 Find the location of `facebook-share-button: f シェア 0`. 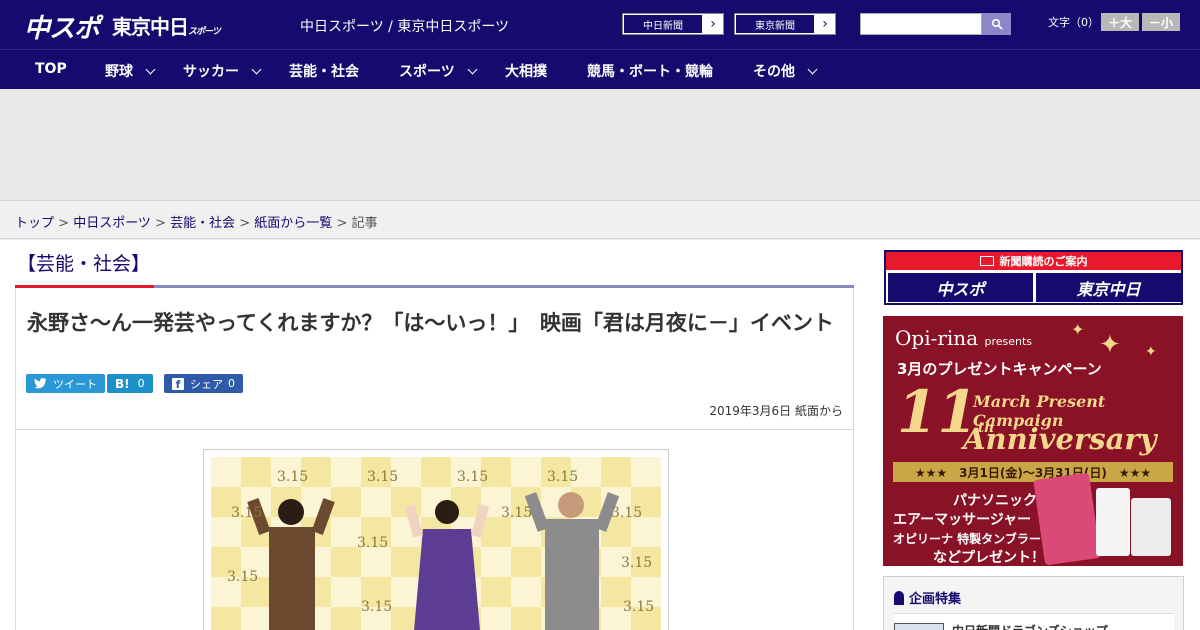

facebook-share-button: f シェア 0 is located at coordinates (203, 383).